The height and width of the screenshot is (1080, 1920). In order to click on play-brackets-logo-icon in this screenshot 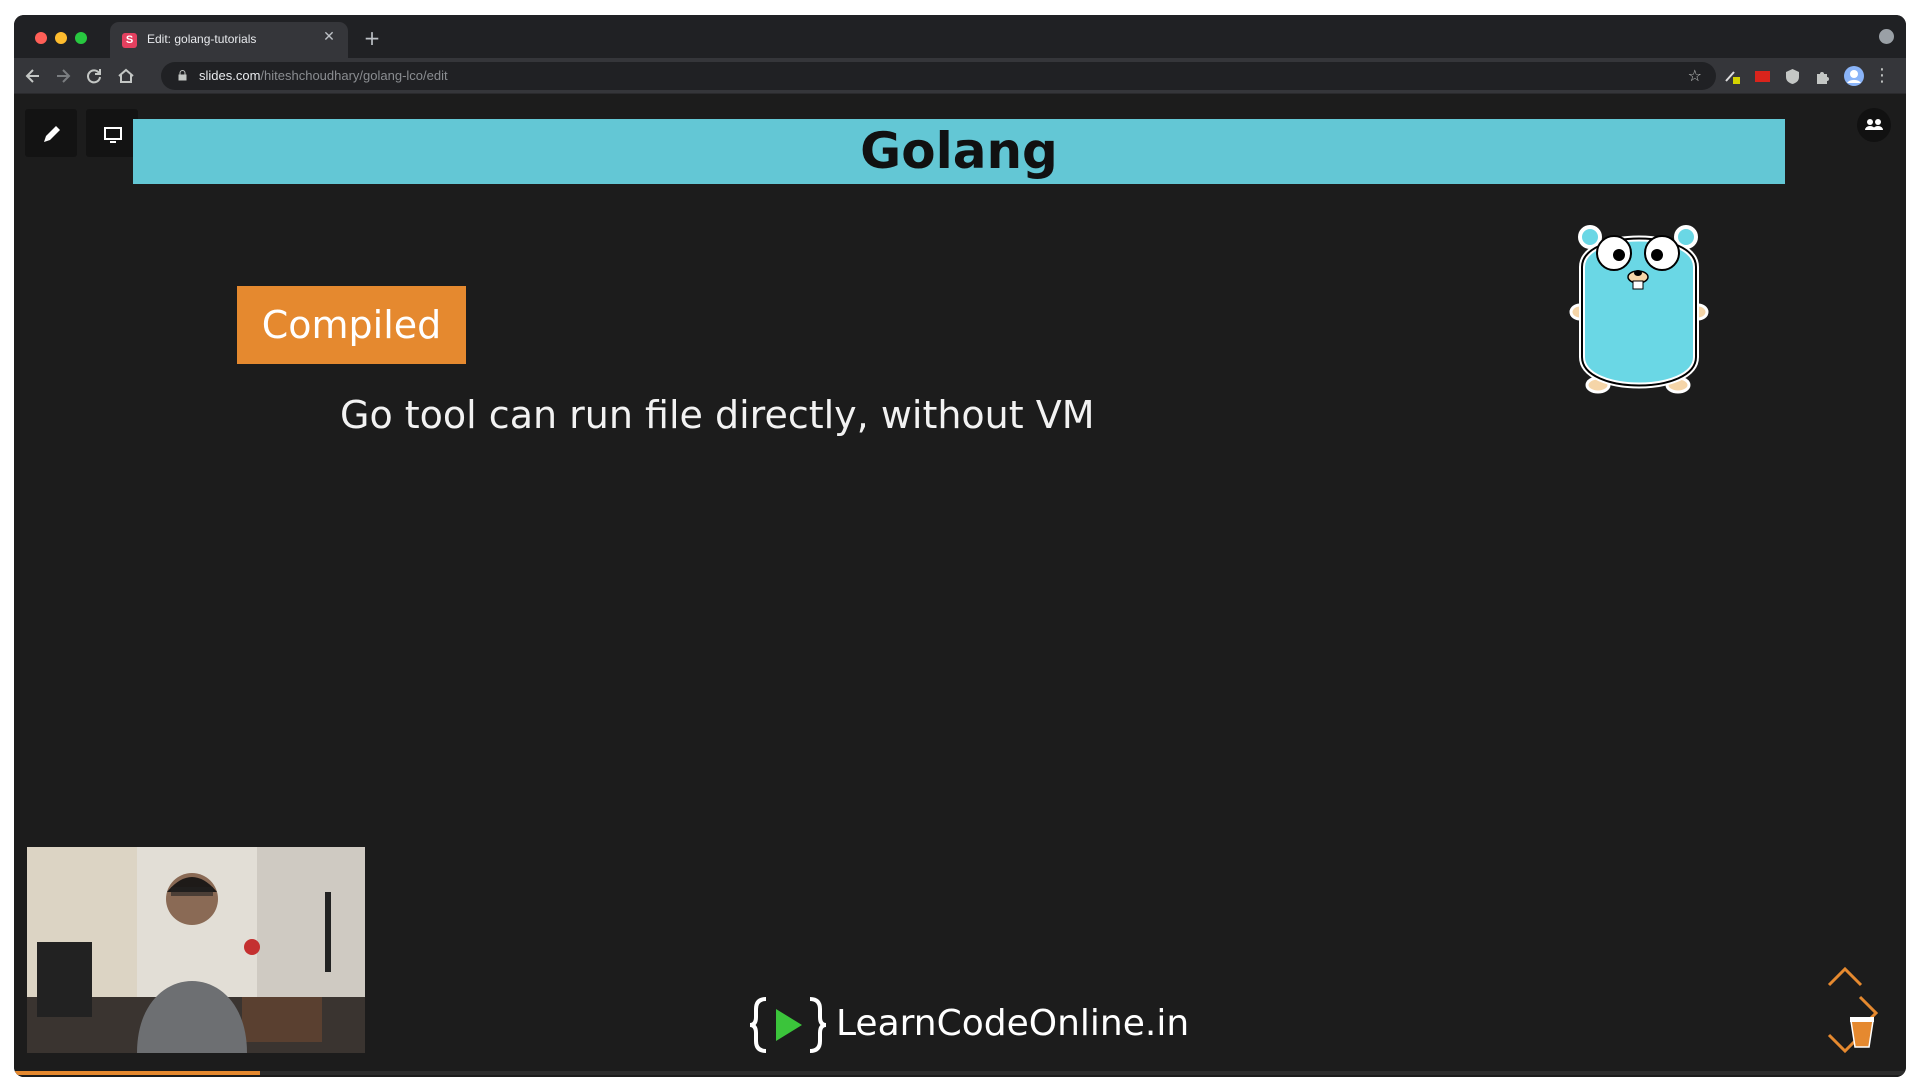, I will do `click(788, 1025)`.